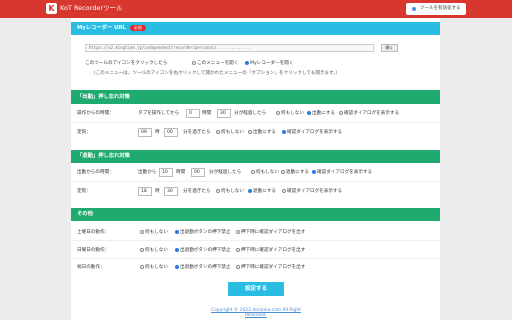  Describe the element at coordinates (295, 172) in the screenshot. I see `clock-out-op-option-clock-out: 退勤にする` at that location.